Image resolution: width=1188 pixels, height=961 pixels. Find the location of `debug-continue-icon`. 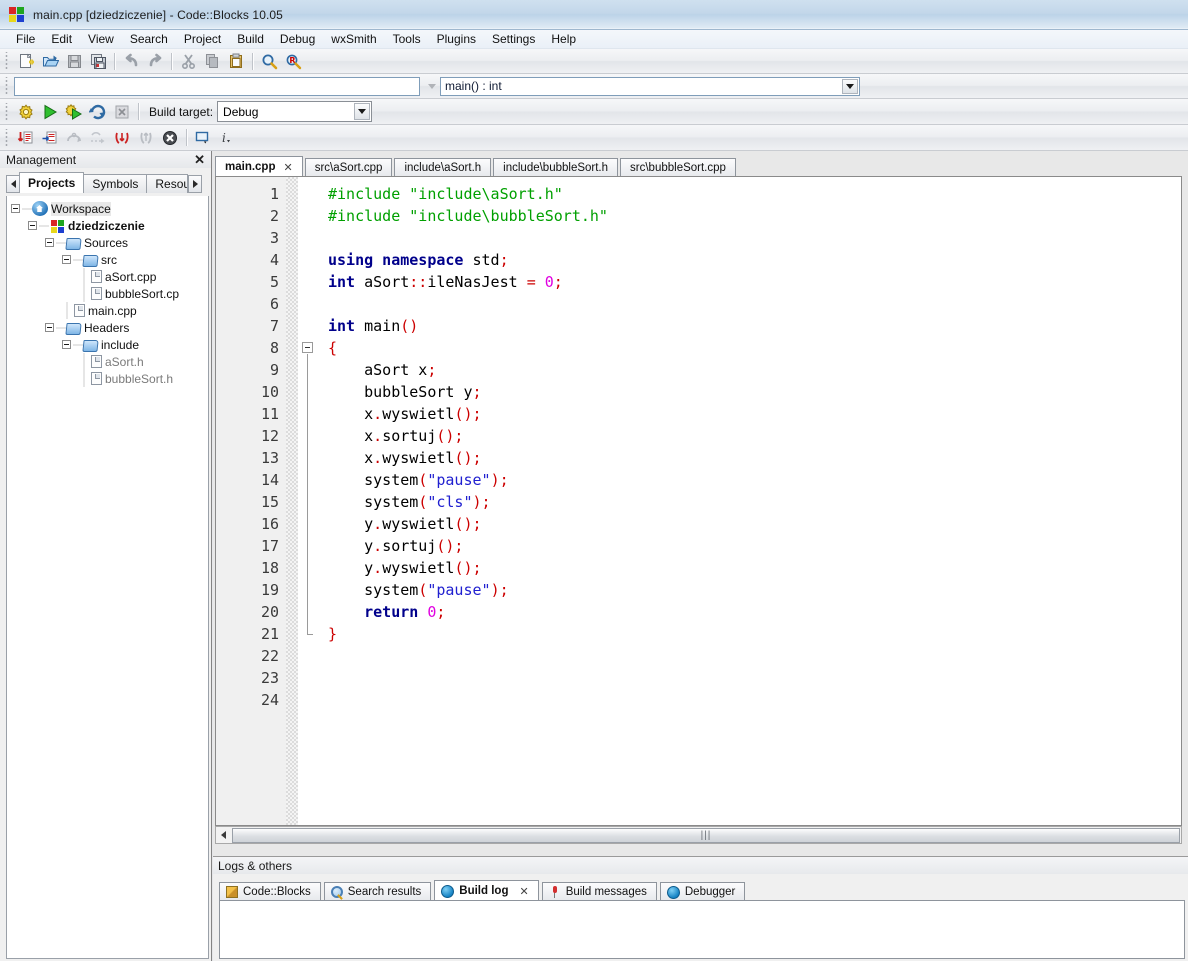

debug-continue-icon is located at coordinates (26, 137).